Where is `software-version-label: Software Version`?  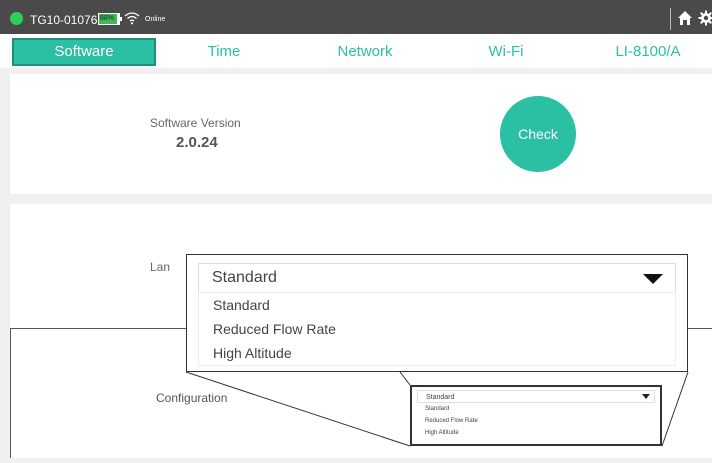 software-version-label: Software Version is located at coordinates (195, 123).